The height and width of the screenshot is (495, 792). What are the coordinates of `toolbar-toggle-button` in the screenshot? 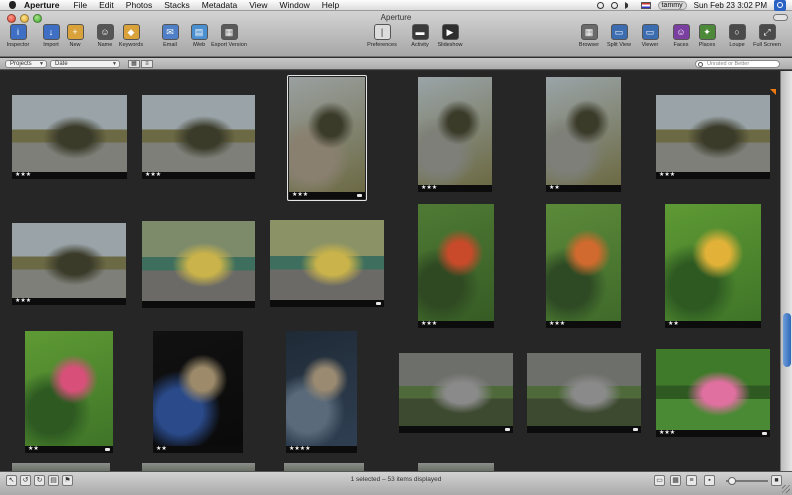 It's located at (780, 17).